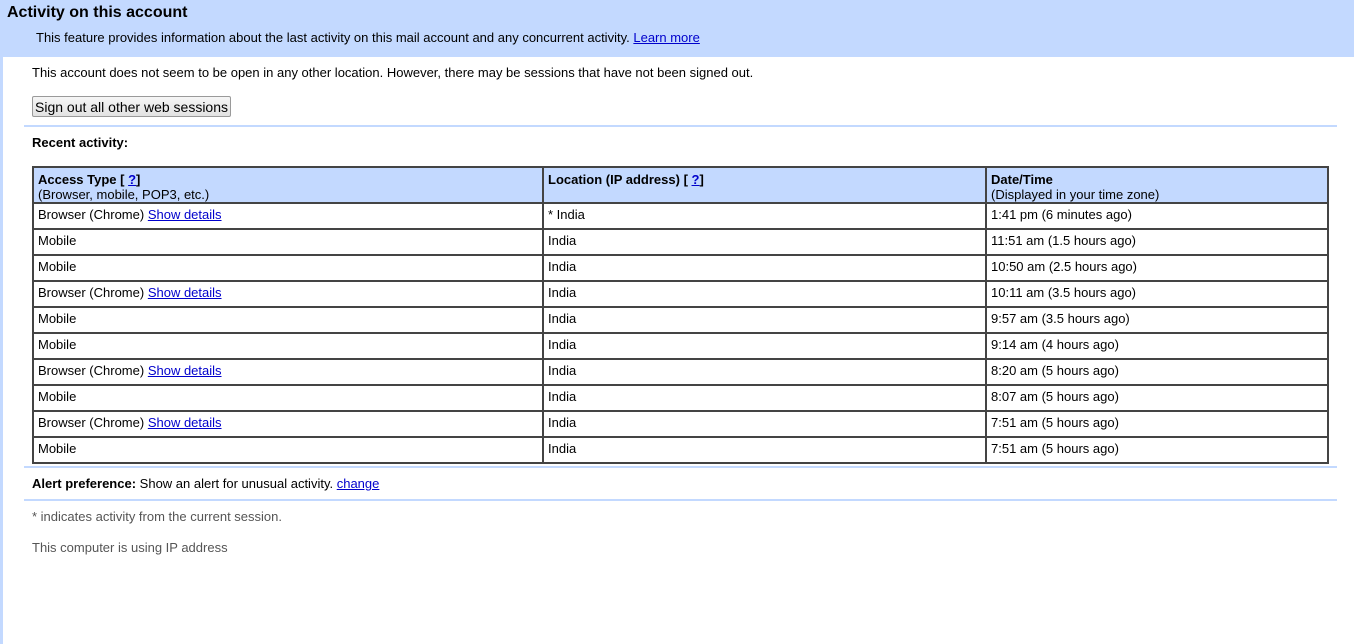 The image size is (1354, 644). What do you see at coordinates (1157, 398) in the screenshot?
I see `datetime-cell: 8:07 am (5 hours ago)` at bounding box center [1157, 398].